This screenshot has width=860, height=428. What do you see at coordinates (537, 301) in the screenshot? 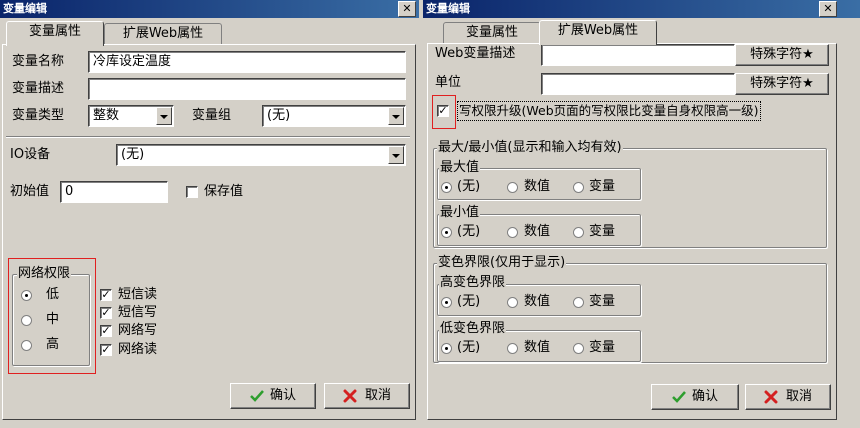
I see `high-value-label: 数值` at bounding box center [537, 301].